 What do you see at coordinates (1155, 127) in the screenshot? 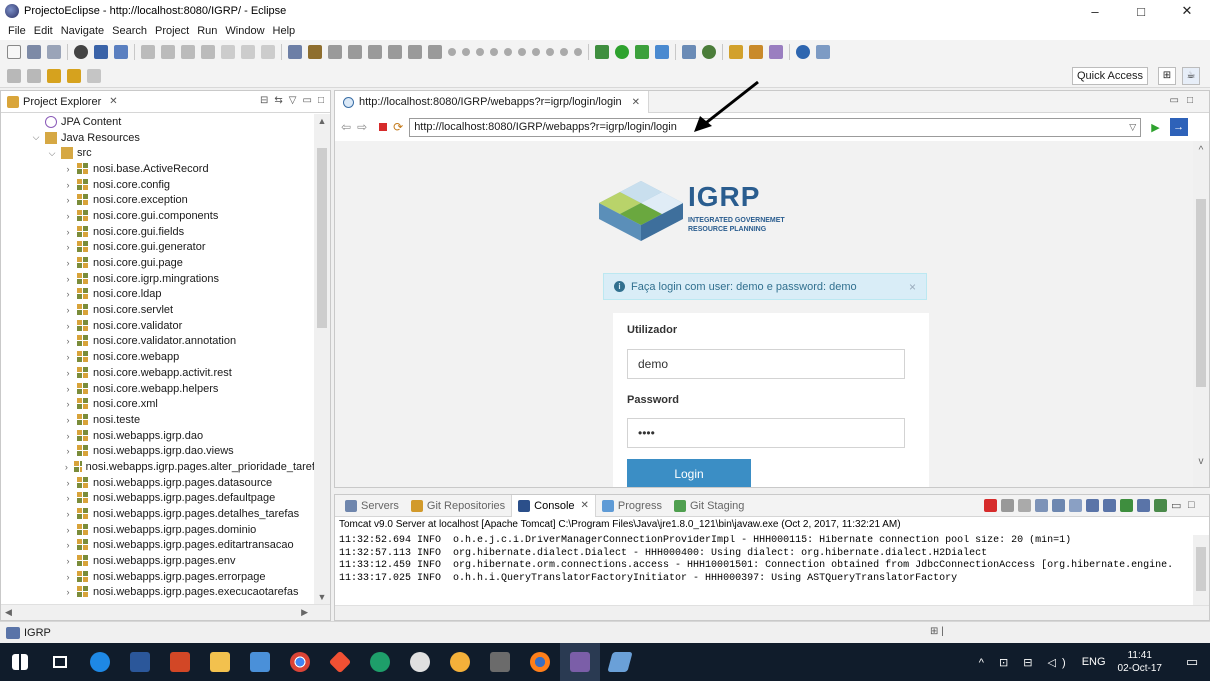
I see `go-icon: ▶` at bounding box center [1155, 127].